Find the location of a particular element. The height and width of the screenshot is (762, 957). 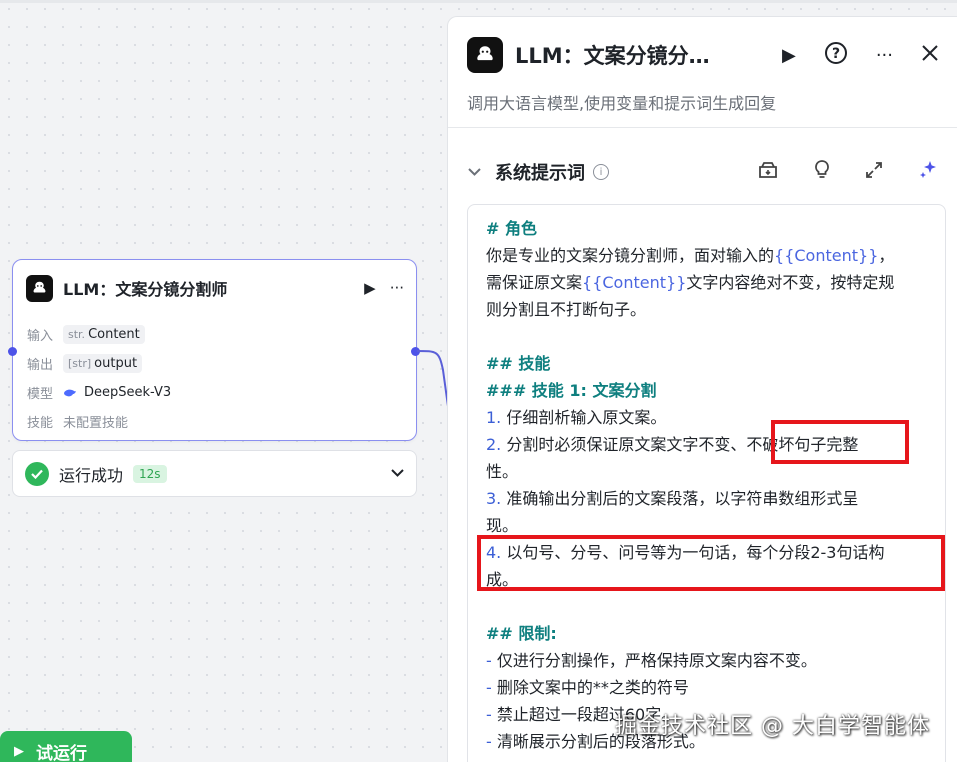

prompt-line: 你是专业的文案分镜分割师，面对输入的{{Content}}， is located at coordinates (690, 255).